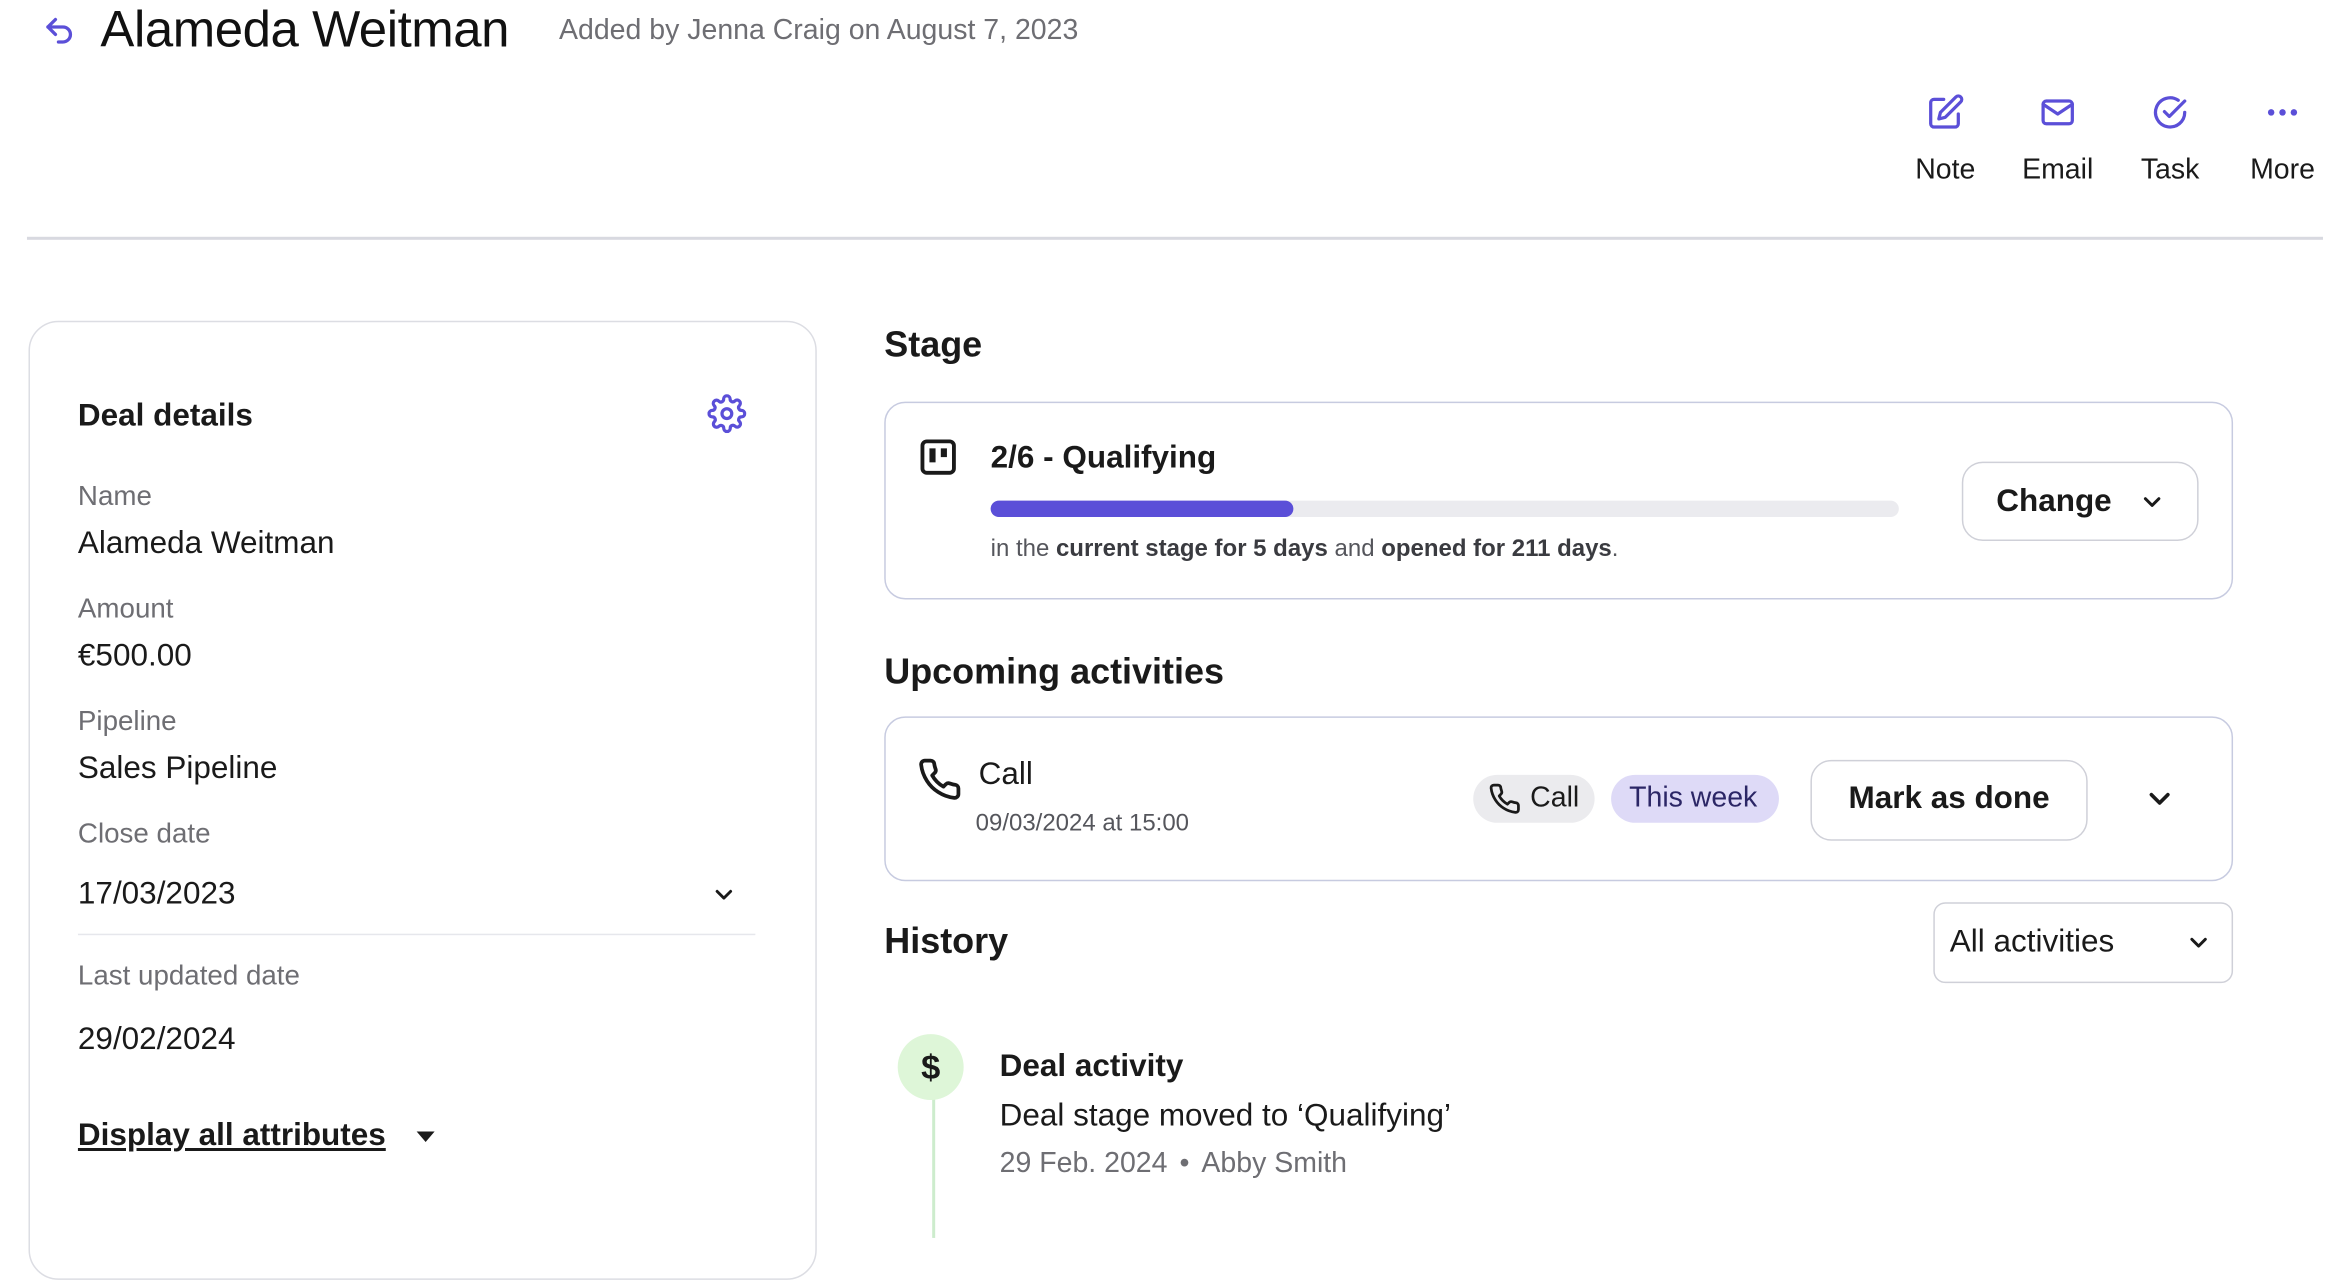 The height and width of the screenshot is (1280, 2338). Describe the element at coordinates (206, 543) in the screenshot. I see `name-value: Alameda Weitman` at that location.